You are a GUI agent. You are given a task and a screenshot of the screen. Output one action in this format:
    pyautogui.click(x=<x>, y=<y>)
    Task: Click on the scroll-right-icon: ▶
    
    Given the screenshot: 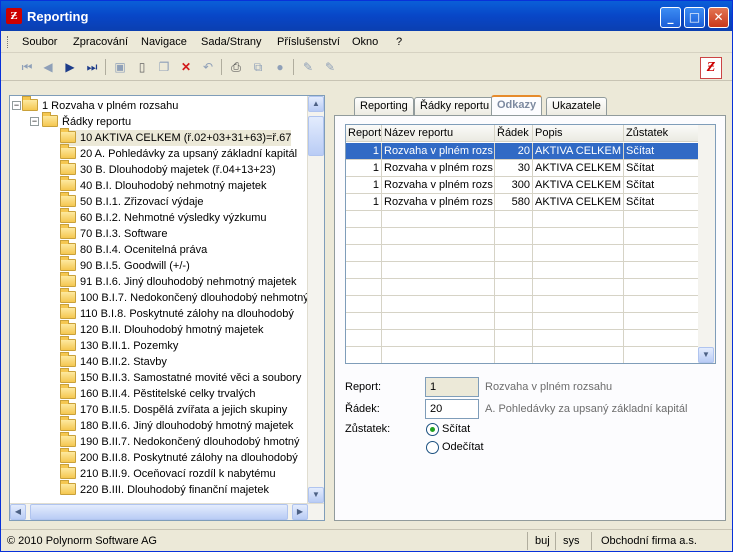 What is the action you would take?
    pyautogui.click(x=300, y=512)
    